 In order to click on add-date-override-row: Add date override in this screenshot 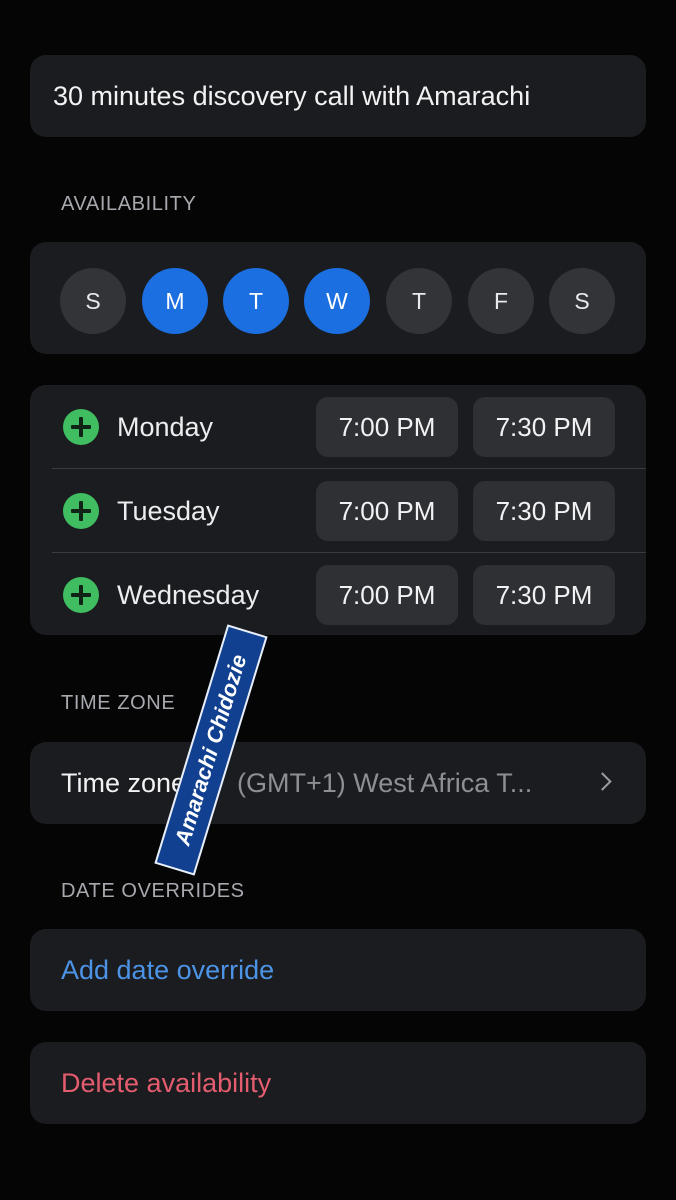, I will do `click(338, 970)`.